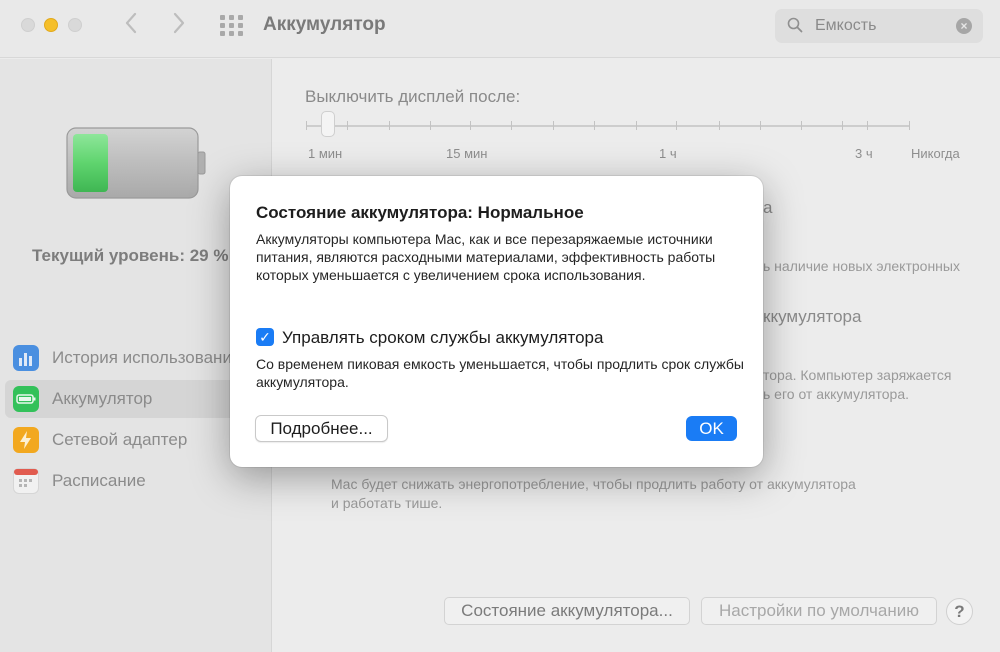 This screenshot has width=1000, height=652. What do you see at coordinates (467, 153) in the screenshot?
I see `slider-label-15min: 15 мин` at bounding box center [467, 153].